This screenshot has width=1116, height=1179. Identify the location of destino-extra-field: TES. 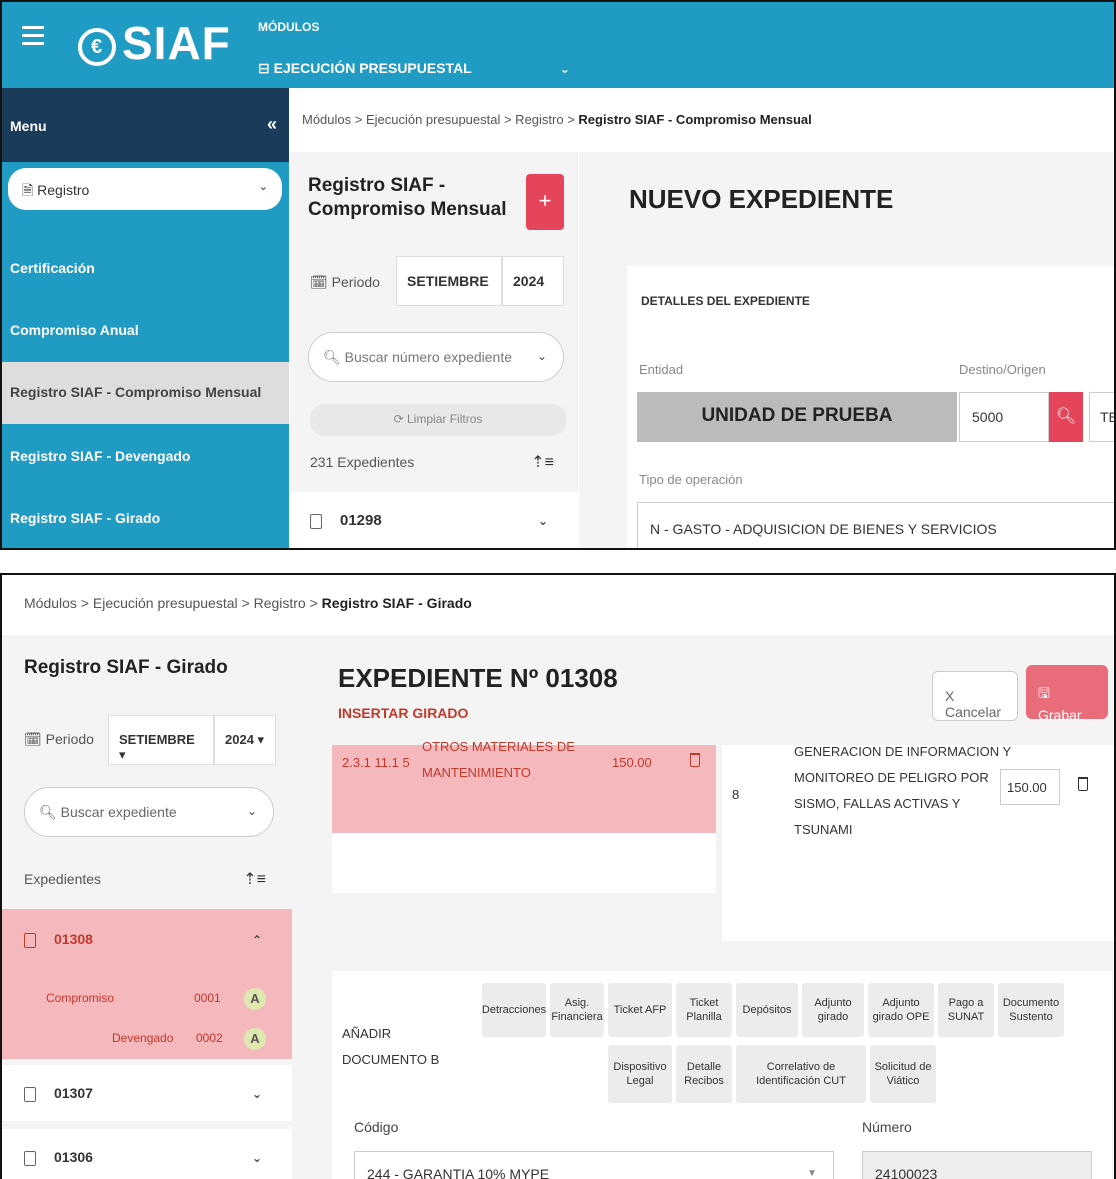
(1101, 417).